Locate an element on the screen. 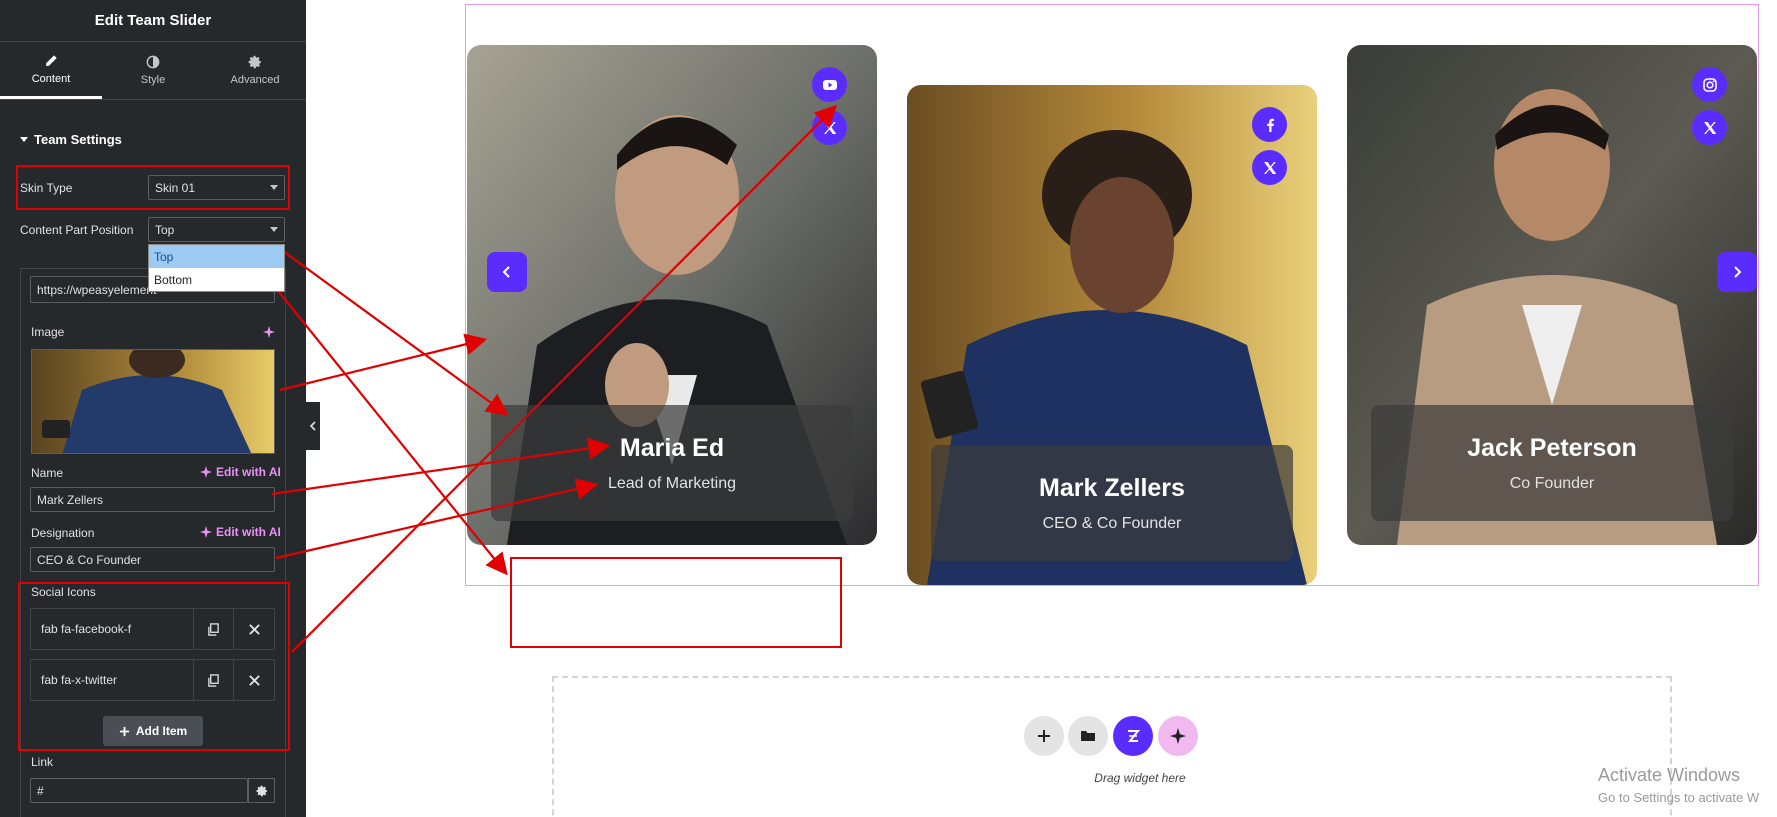  image-thumbnail is located at coordinates (153, 401).